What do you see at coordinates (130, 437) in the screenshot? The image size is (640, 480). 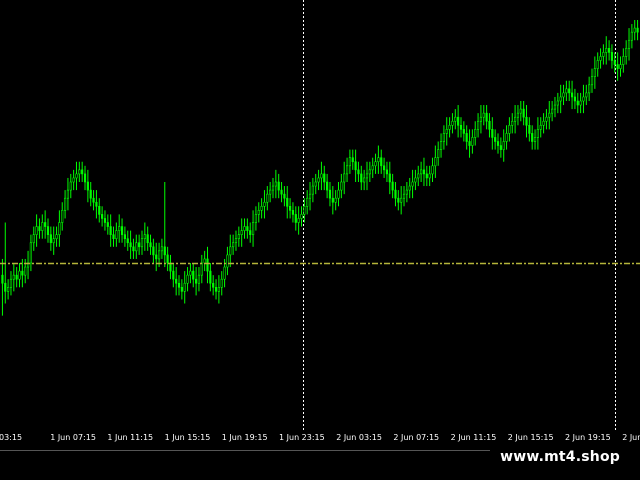 I see `time-tick-label: 1 Jun 11:15` at bounding box center [130, 437].